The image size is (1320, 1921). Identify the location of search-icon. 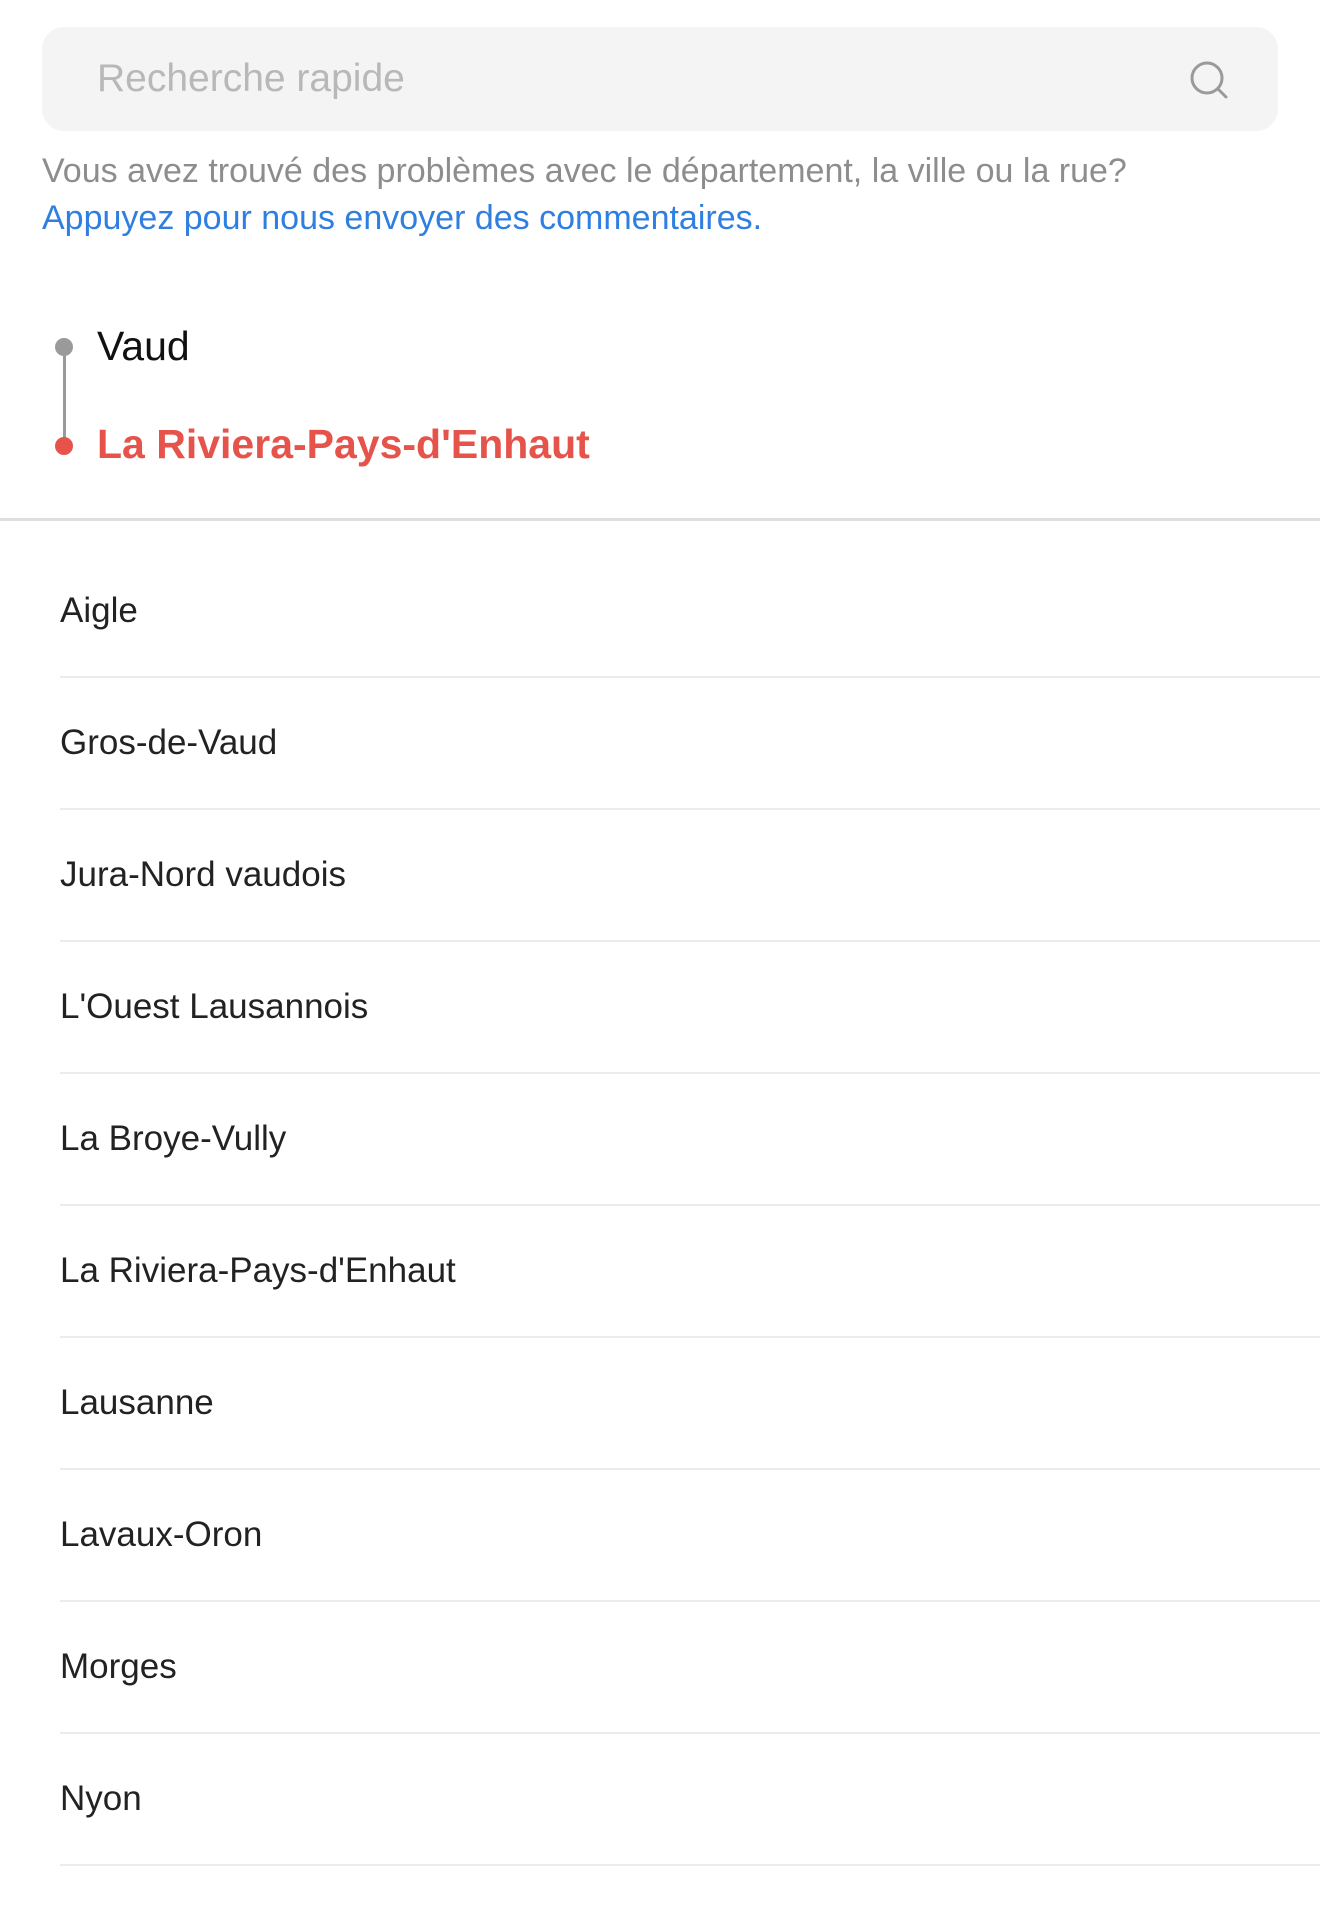
(1209, 80).